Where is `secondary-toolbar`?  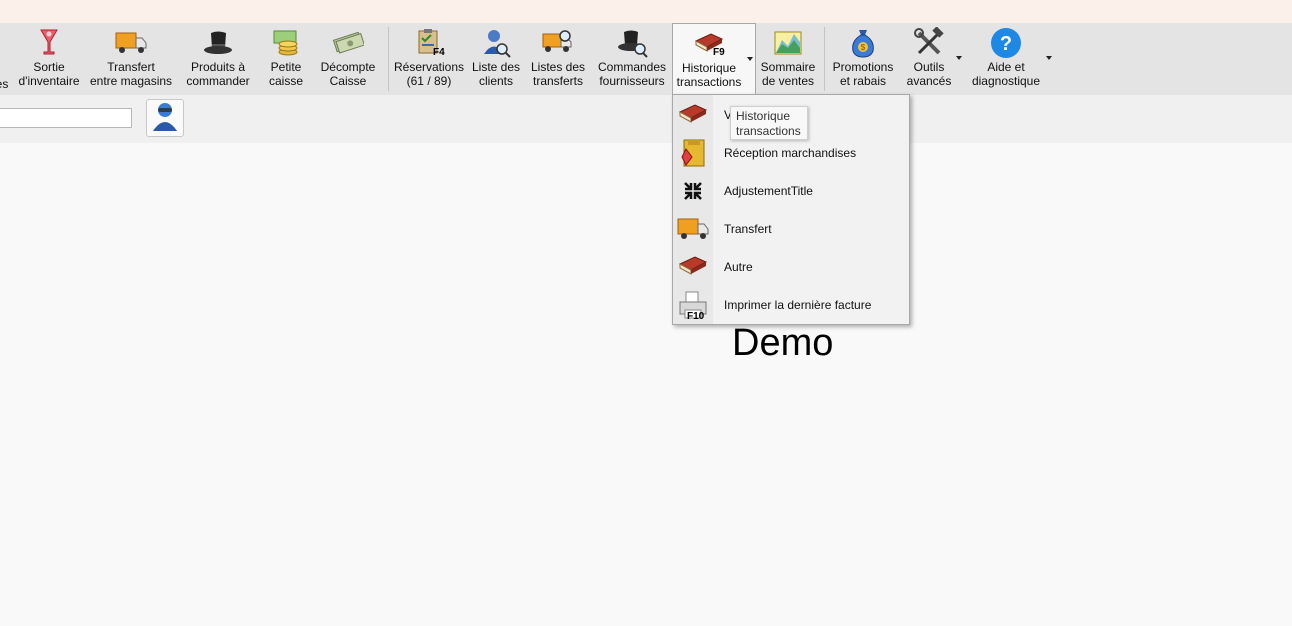
secondary-toolbar is located at coordinates (646, 119).